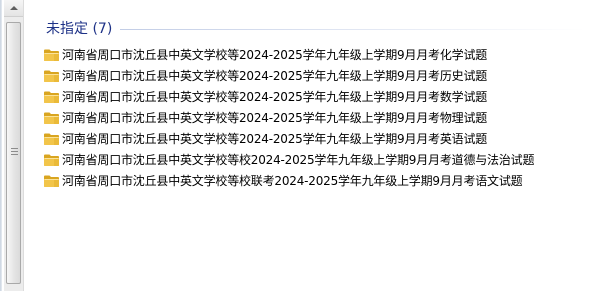 This screenshot has height=291, width=590. Describe the element at coordinates (13, 8) in the screenshot. I see `scroll-up-button` at that location.